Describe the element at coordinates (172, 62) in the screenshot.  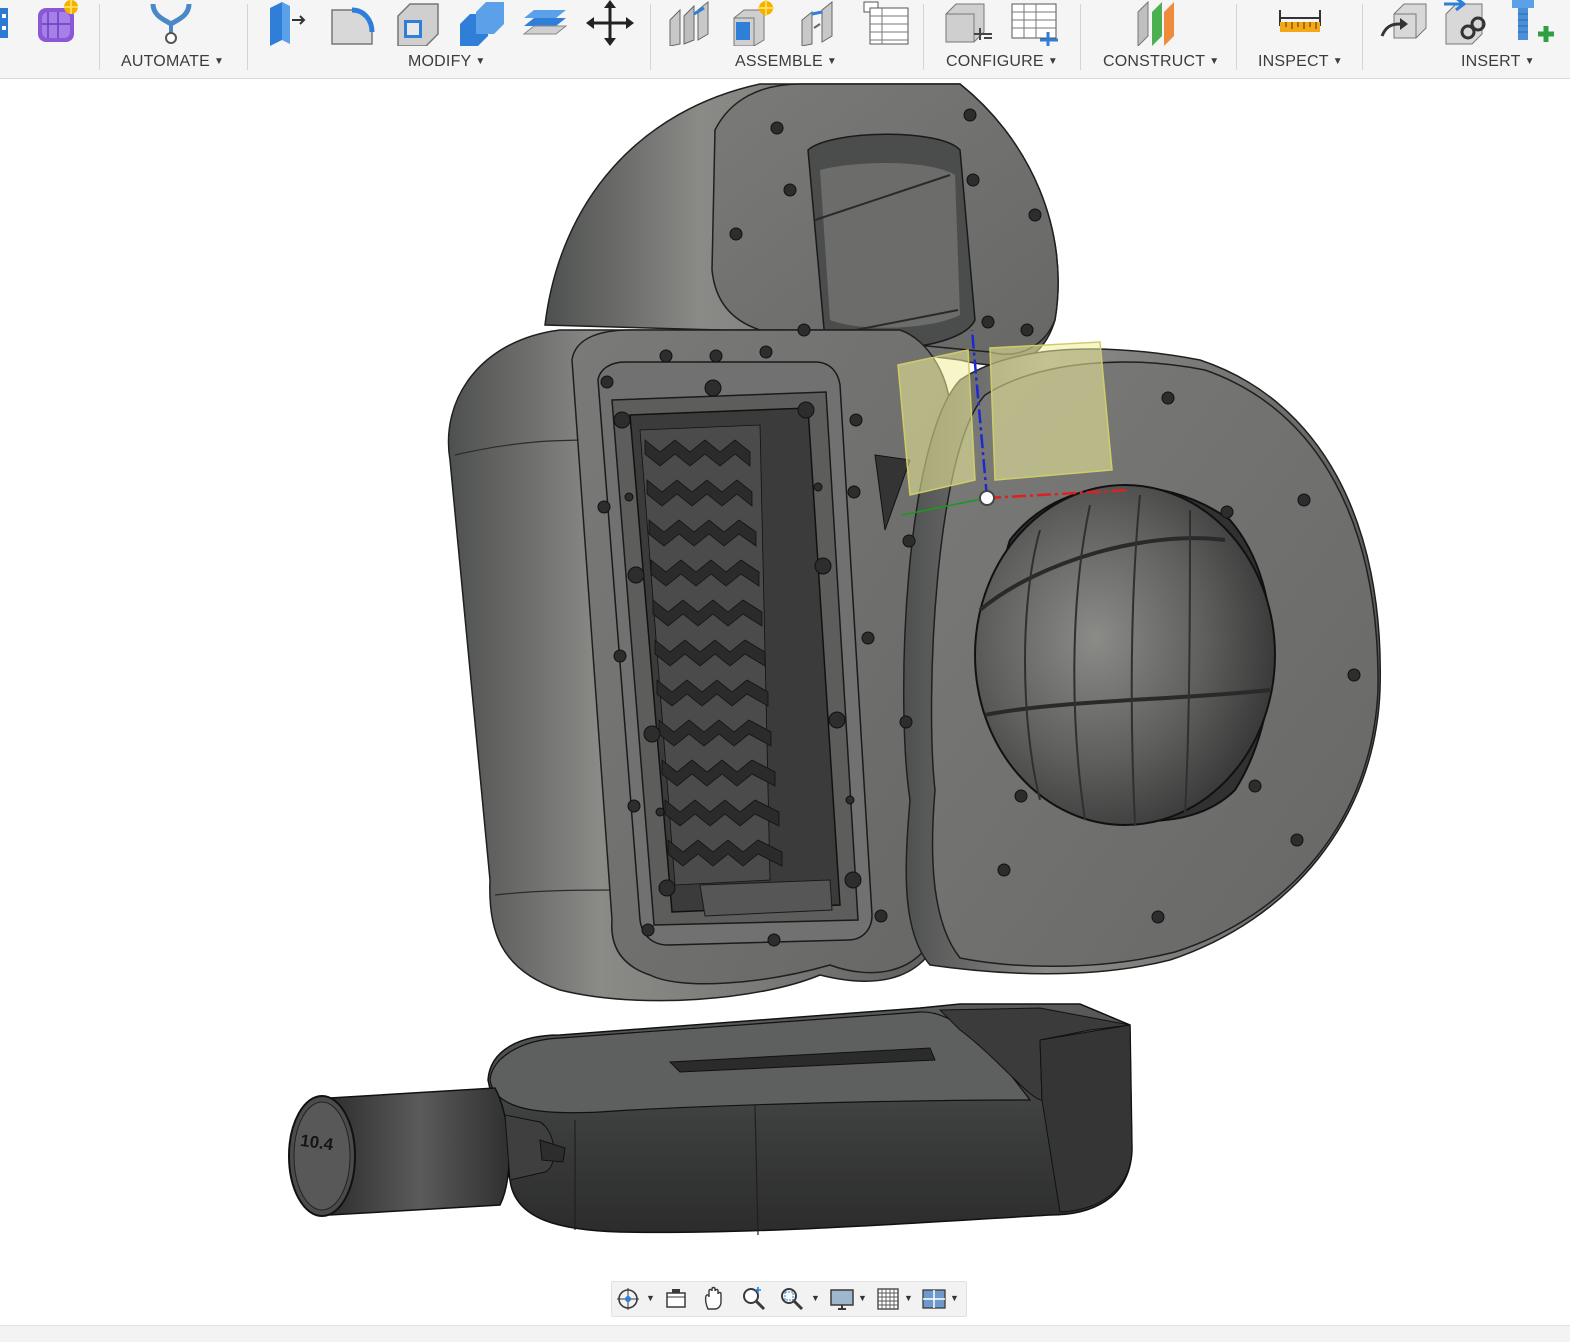
I see `automate-menu: AUTOMATE ▼` at that location.